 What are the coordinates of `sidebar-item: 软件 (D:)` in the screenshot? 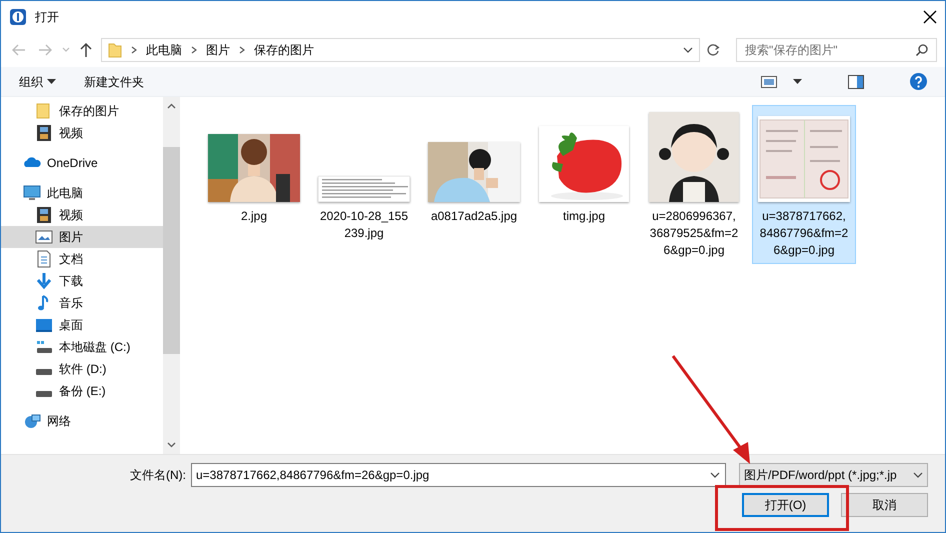 It's located at (82, 369).